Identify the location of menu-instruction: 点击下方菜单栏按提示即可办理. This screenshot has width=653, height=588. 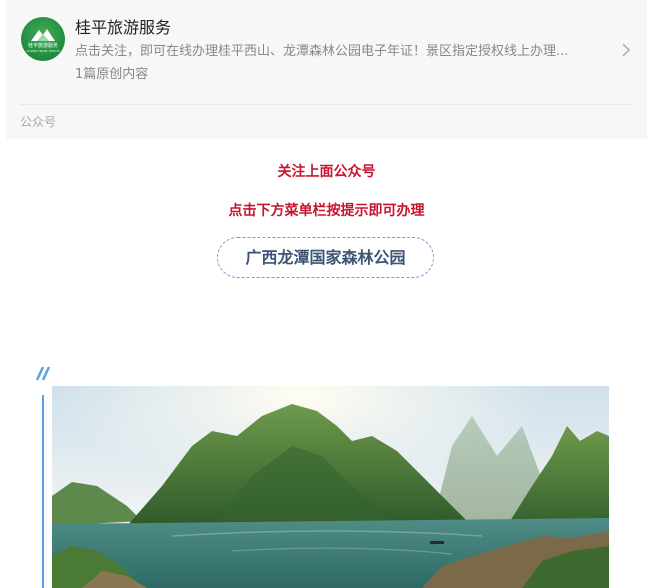
(326, 211).